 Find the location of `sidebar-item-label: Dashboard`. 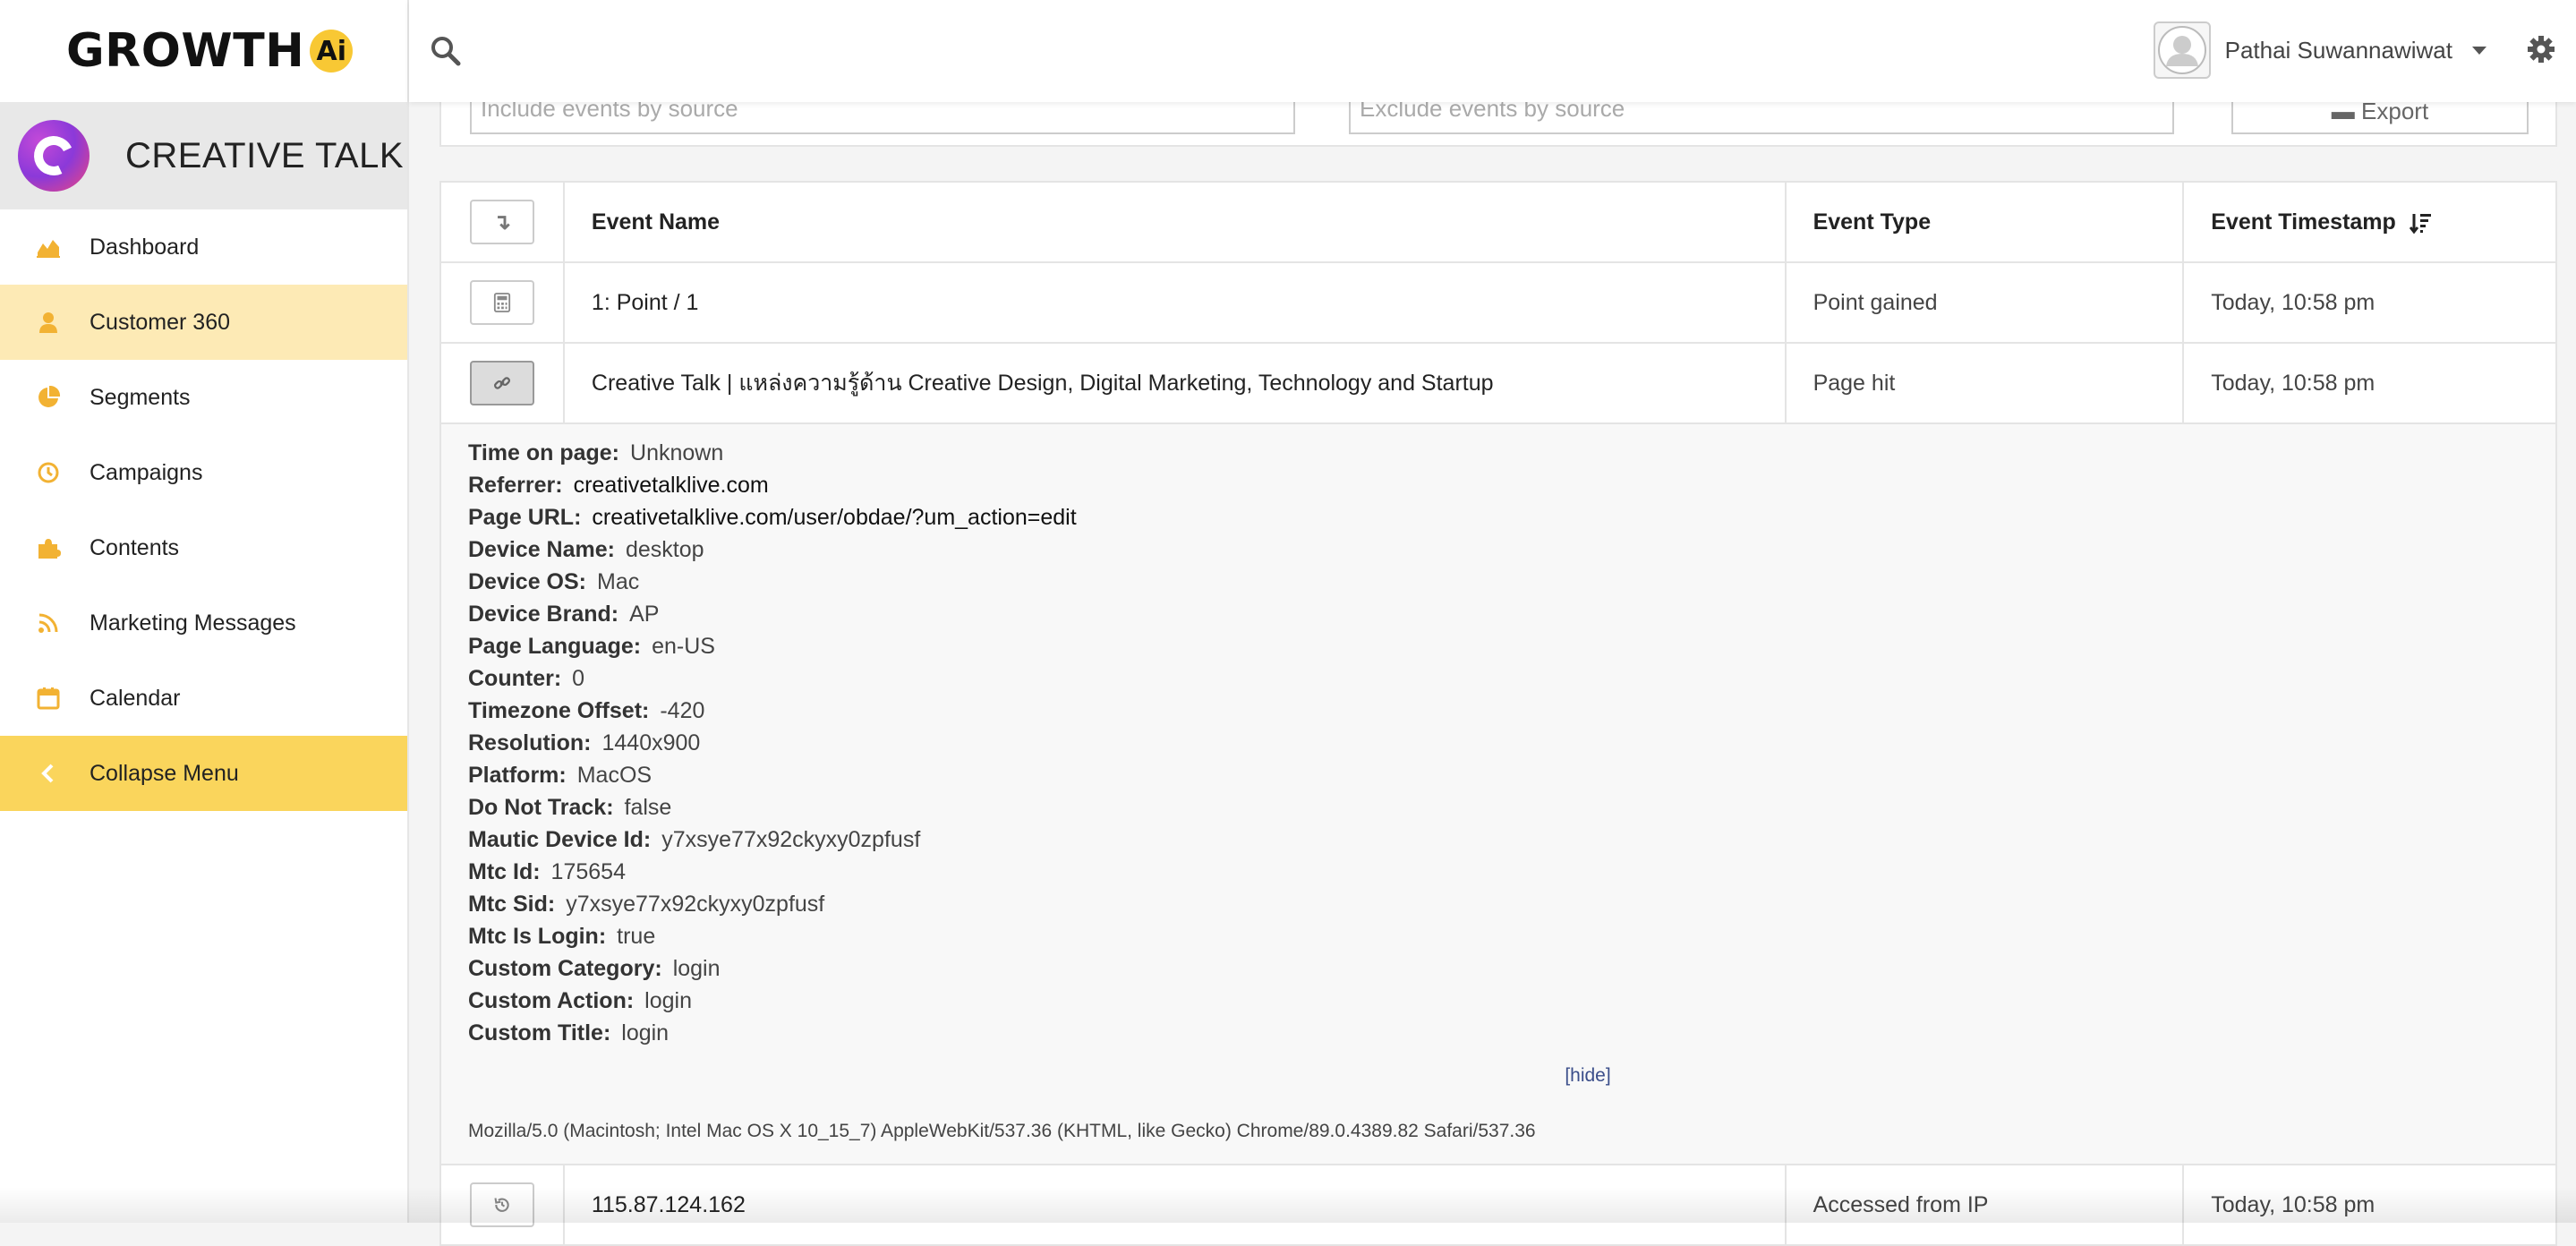

sidebar-item-label: Dashboard is located at coordinates (145, 247).